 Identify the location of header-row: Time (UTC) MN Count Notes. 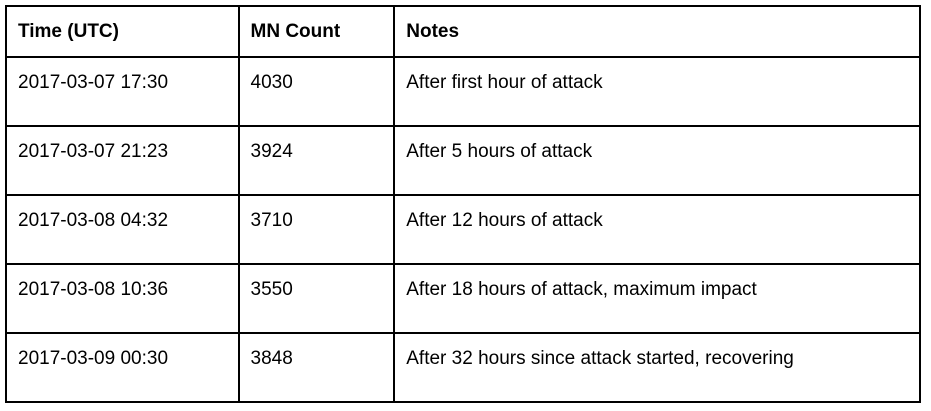
(463, 31).